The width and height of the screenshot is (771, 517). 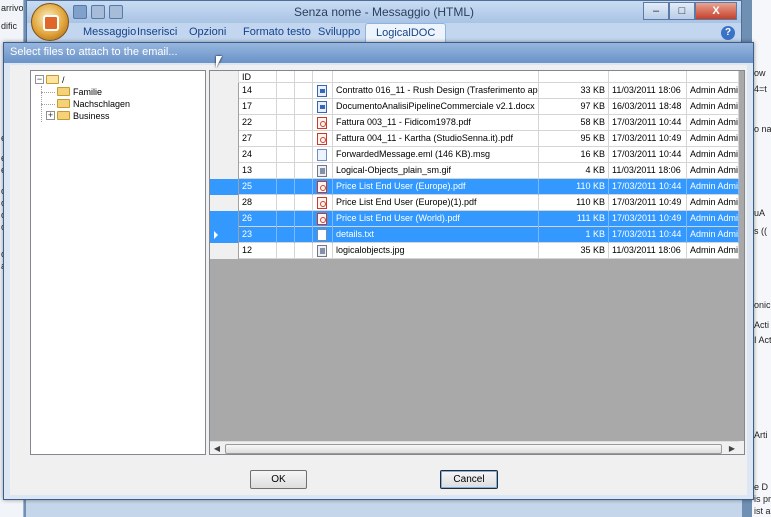 I want to click on expand-icon: +, so click(x=50, y=115).